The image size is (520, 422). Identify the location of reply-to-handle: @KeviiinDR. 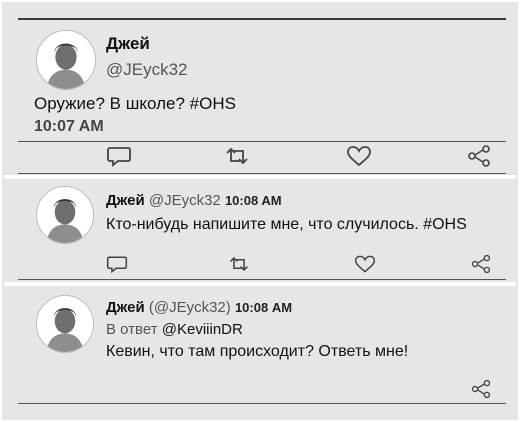
(202, 329).